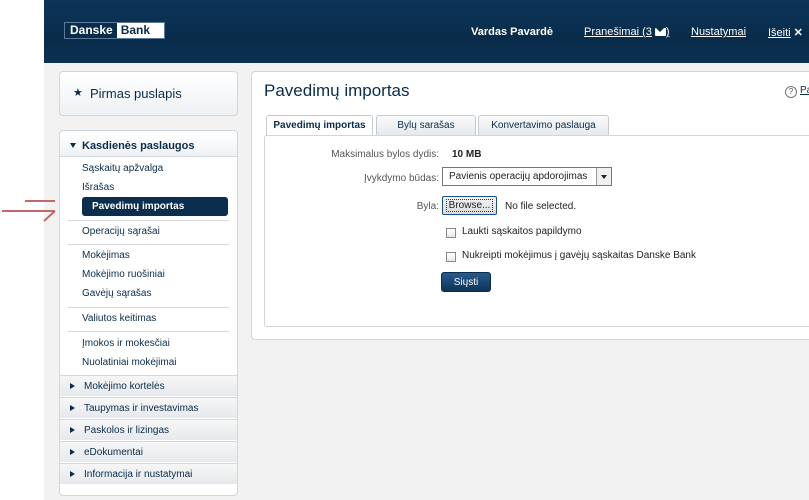  I want to click on close-icon: ✕, so click(798, 33).